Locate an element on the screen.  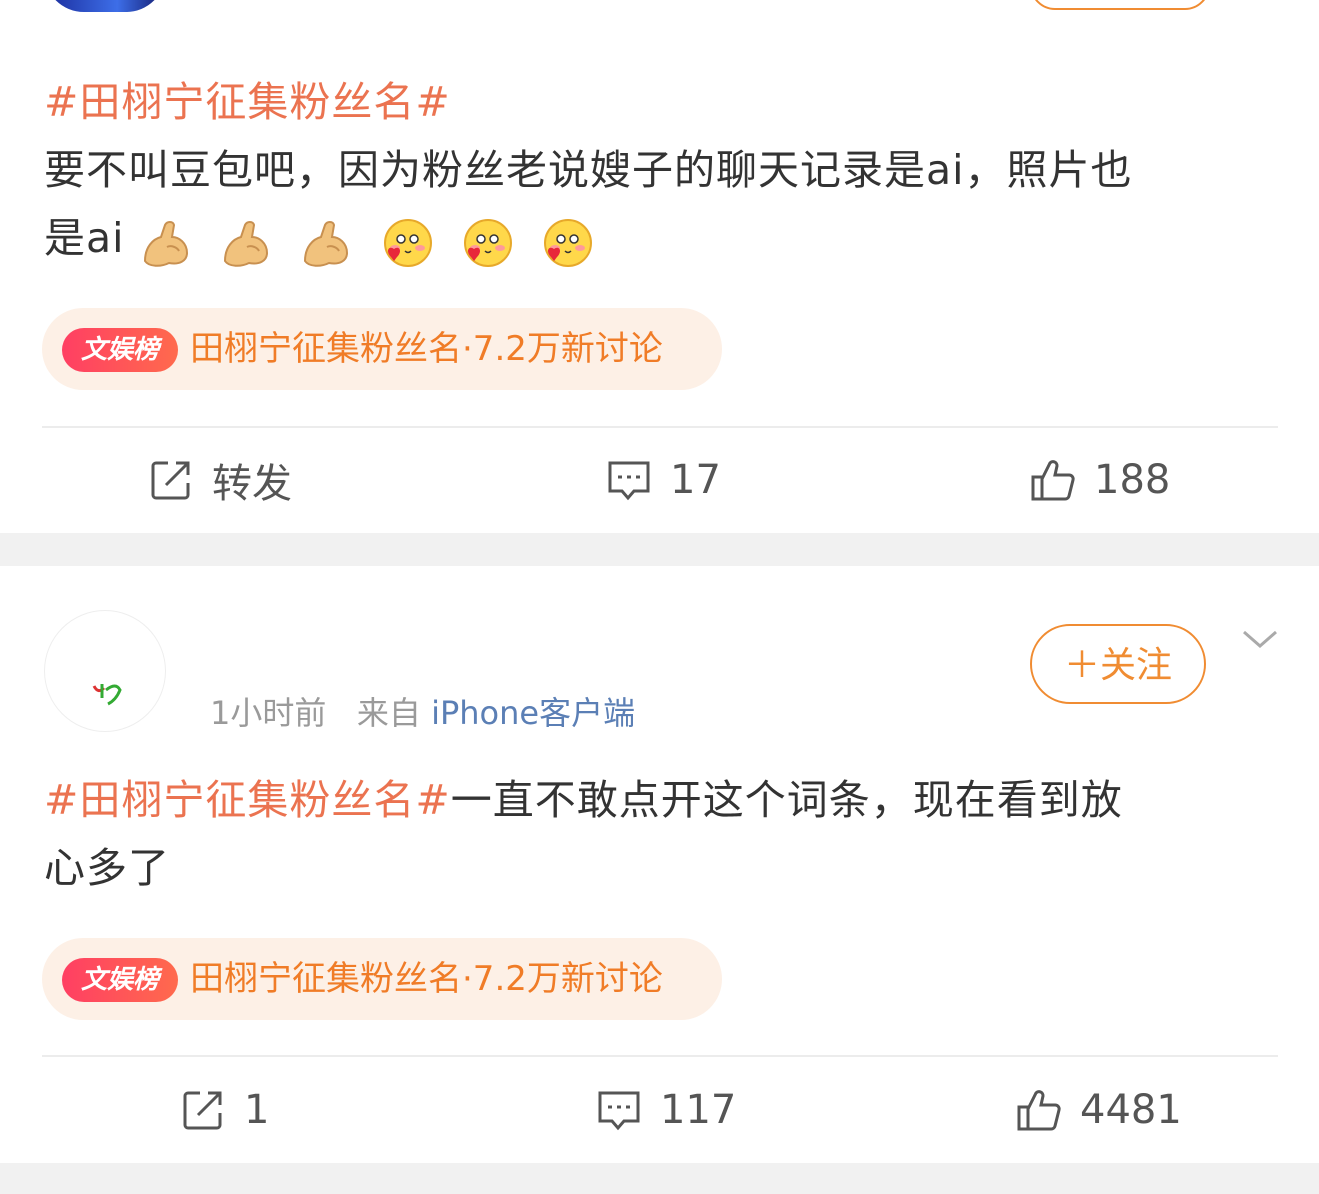
repost-button: 转发 is located at coordinates (220, 480).